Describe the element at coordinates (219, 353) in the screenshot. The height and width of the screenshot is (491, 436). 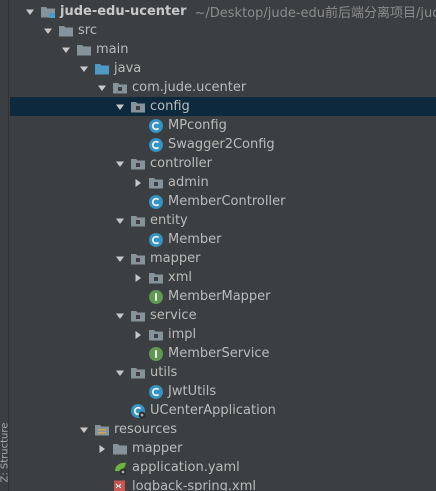
I see `tree-label-memberservice: MemberService` at that location.